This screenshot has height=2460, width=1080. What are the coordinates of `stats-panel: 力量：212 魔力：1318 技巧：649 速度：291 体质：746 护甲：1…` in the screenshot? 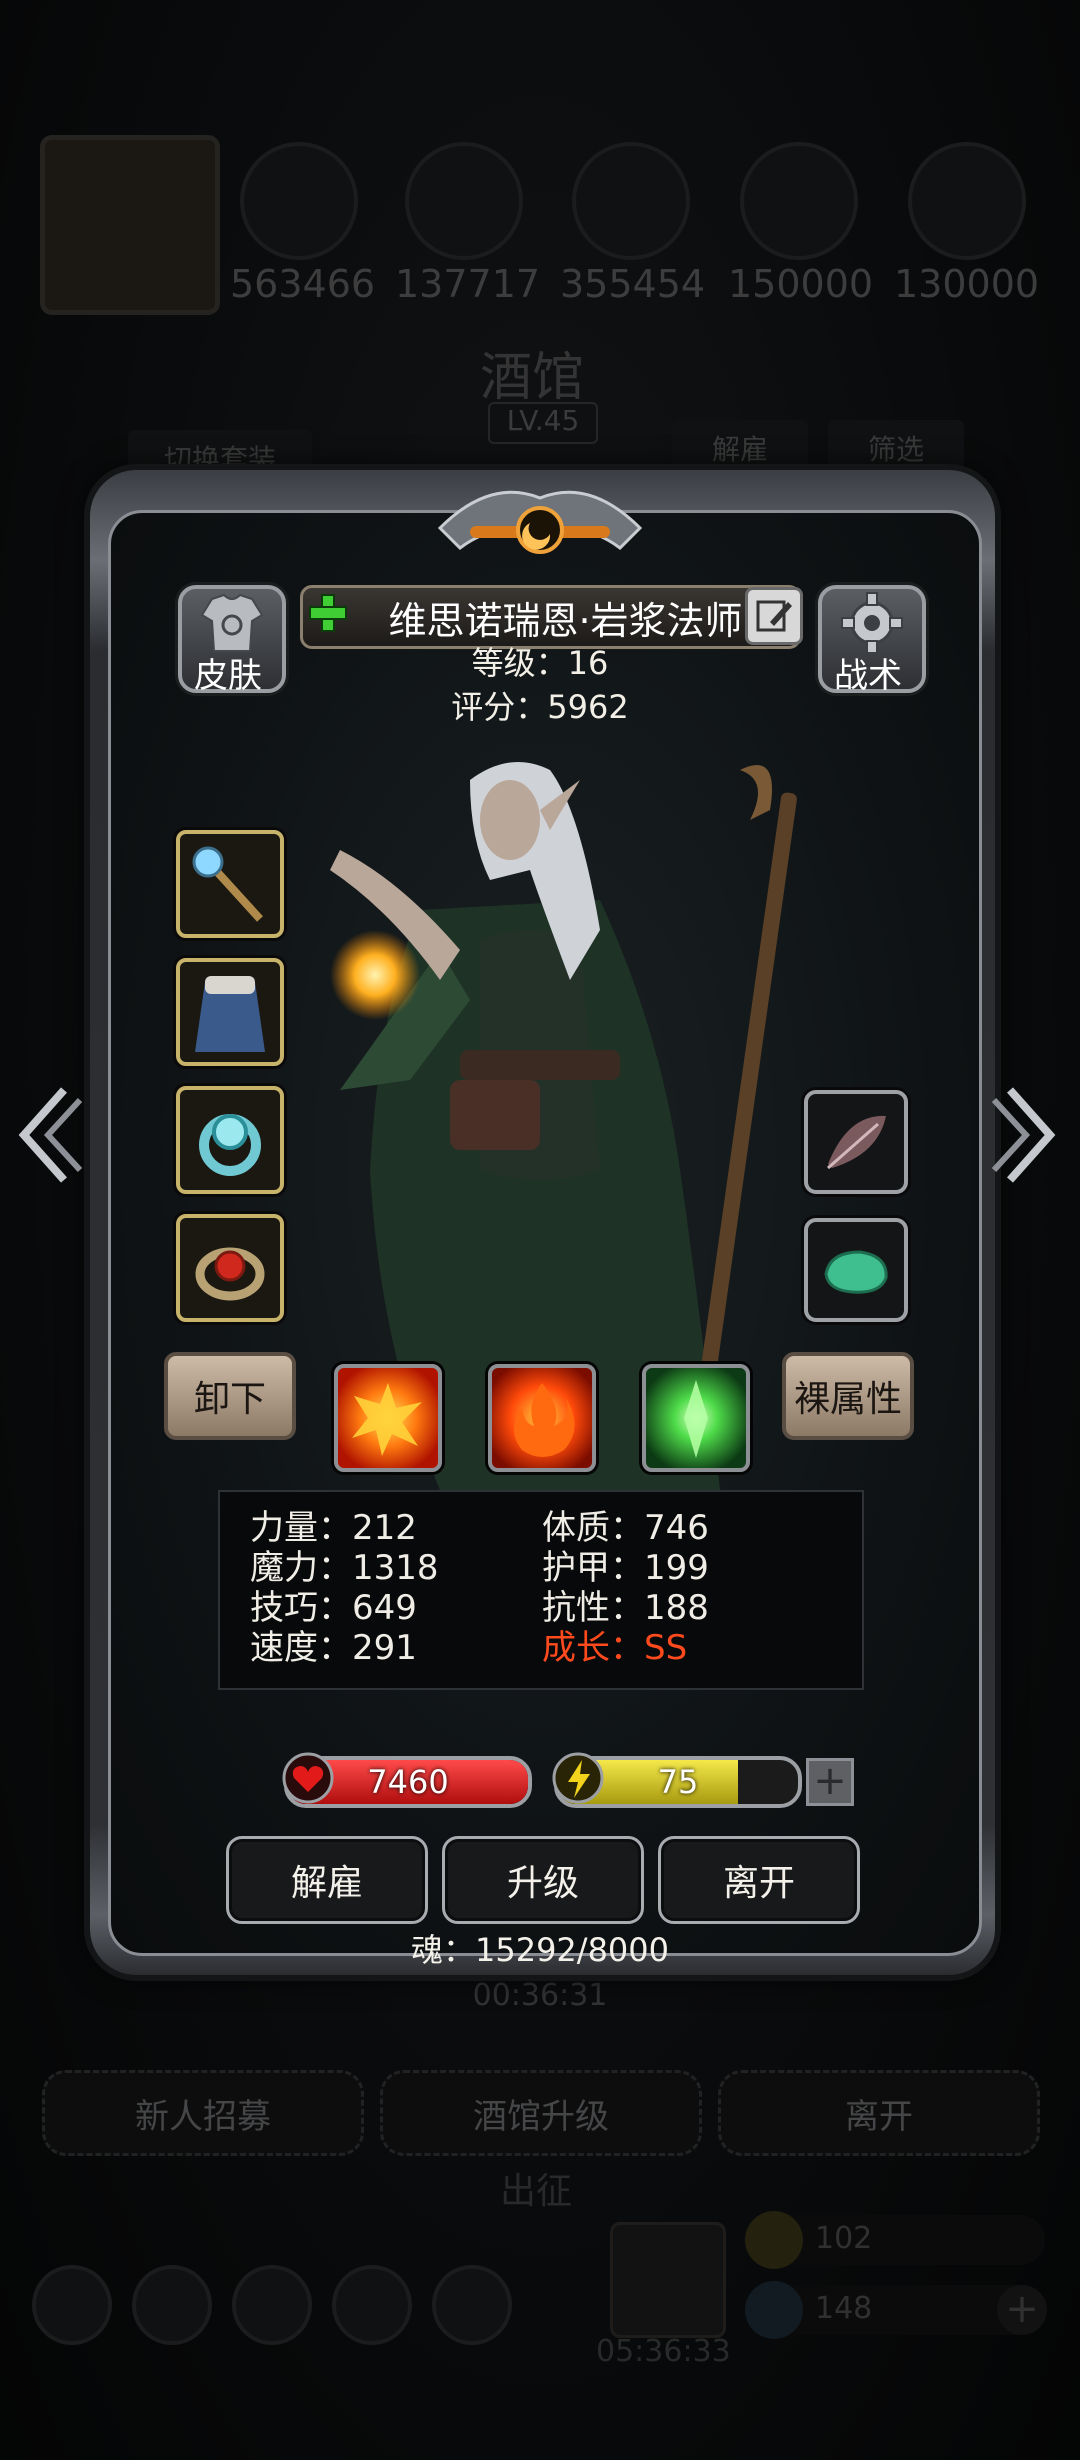 It's located at (541, 1590).